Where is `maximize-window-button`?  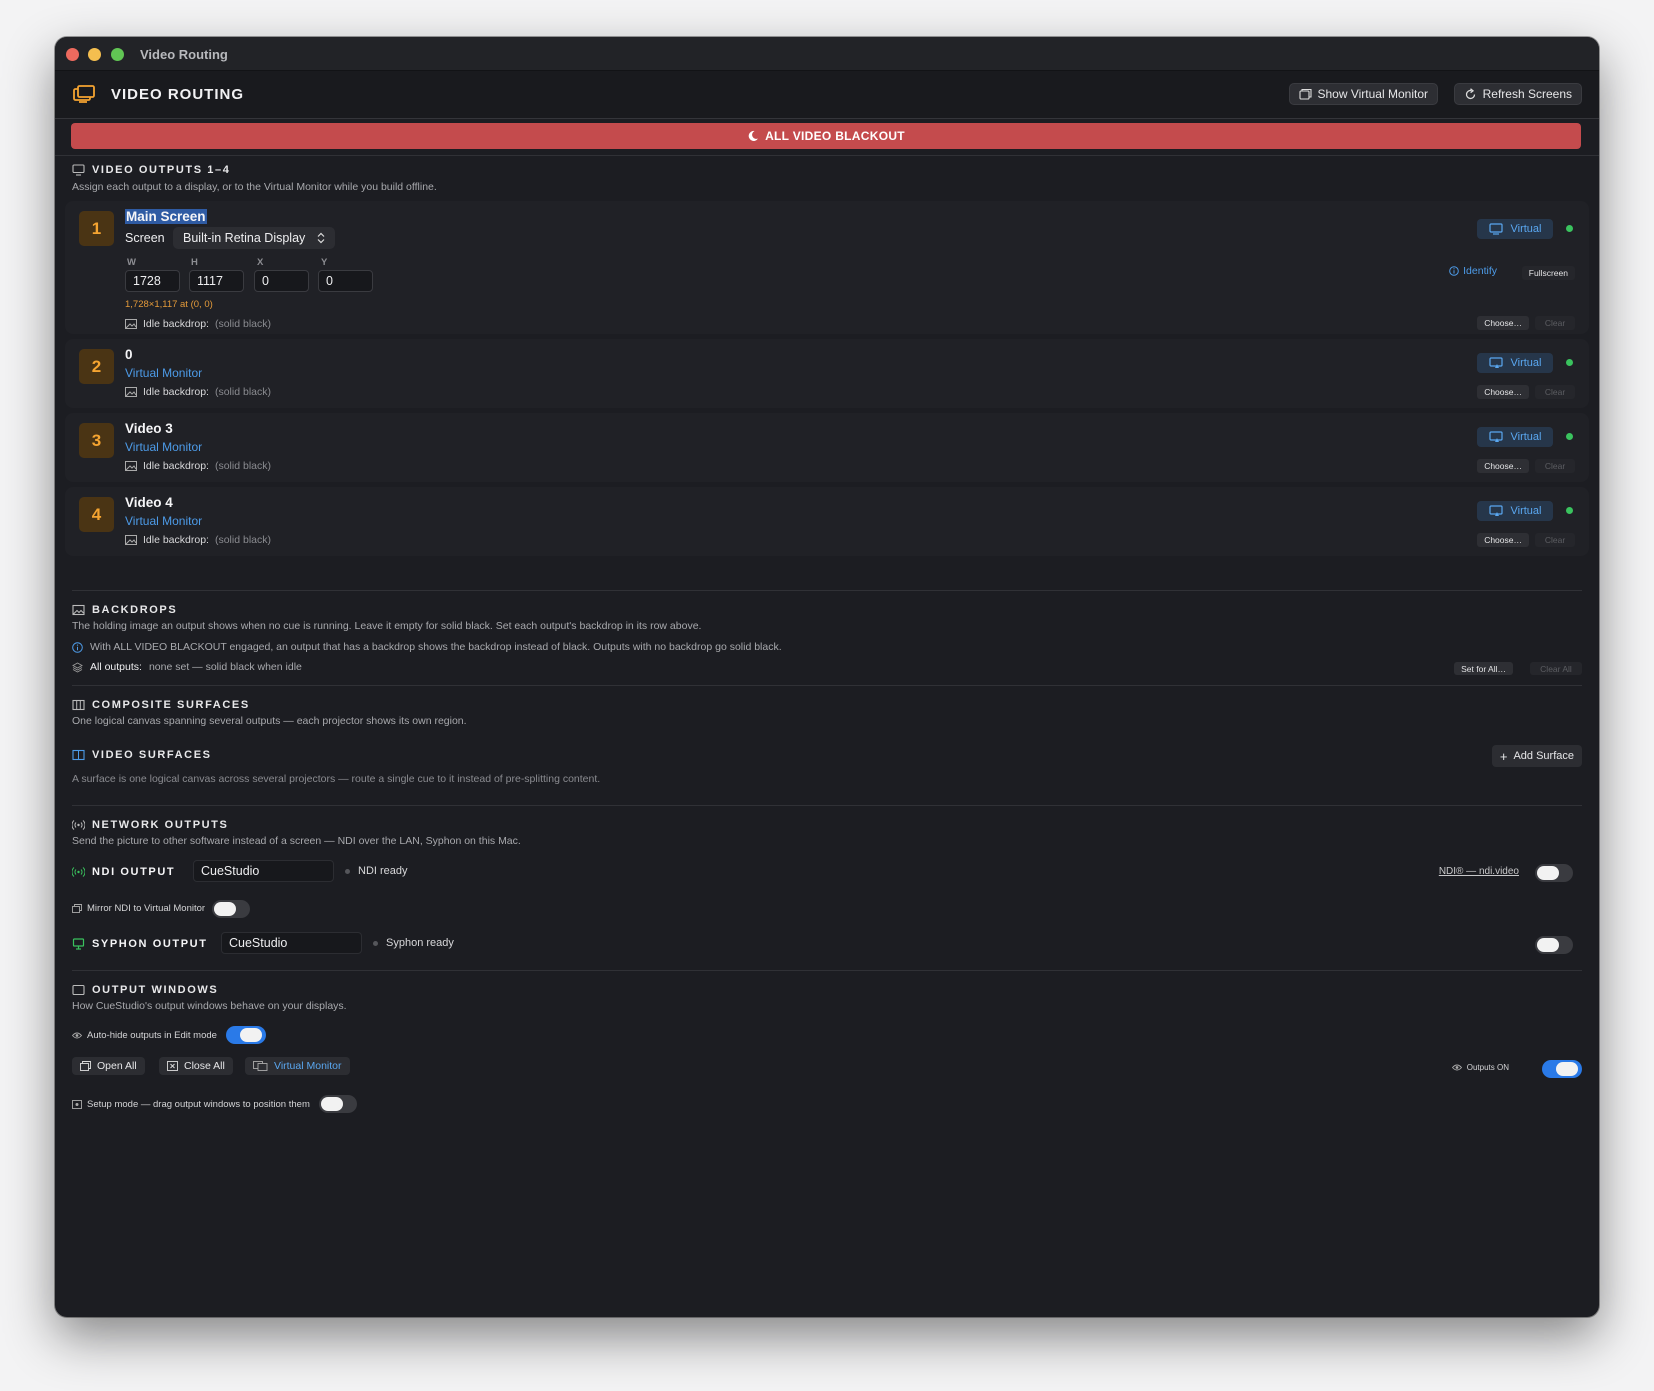 maximize-window-button is located at coordinates (117, 54).